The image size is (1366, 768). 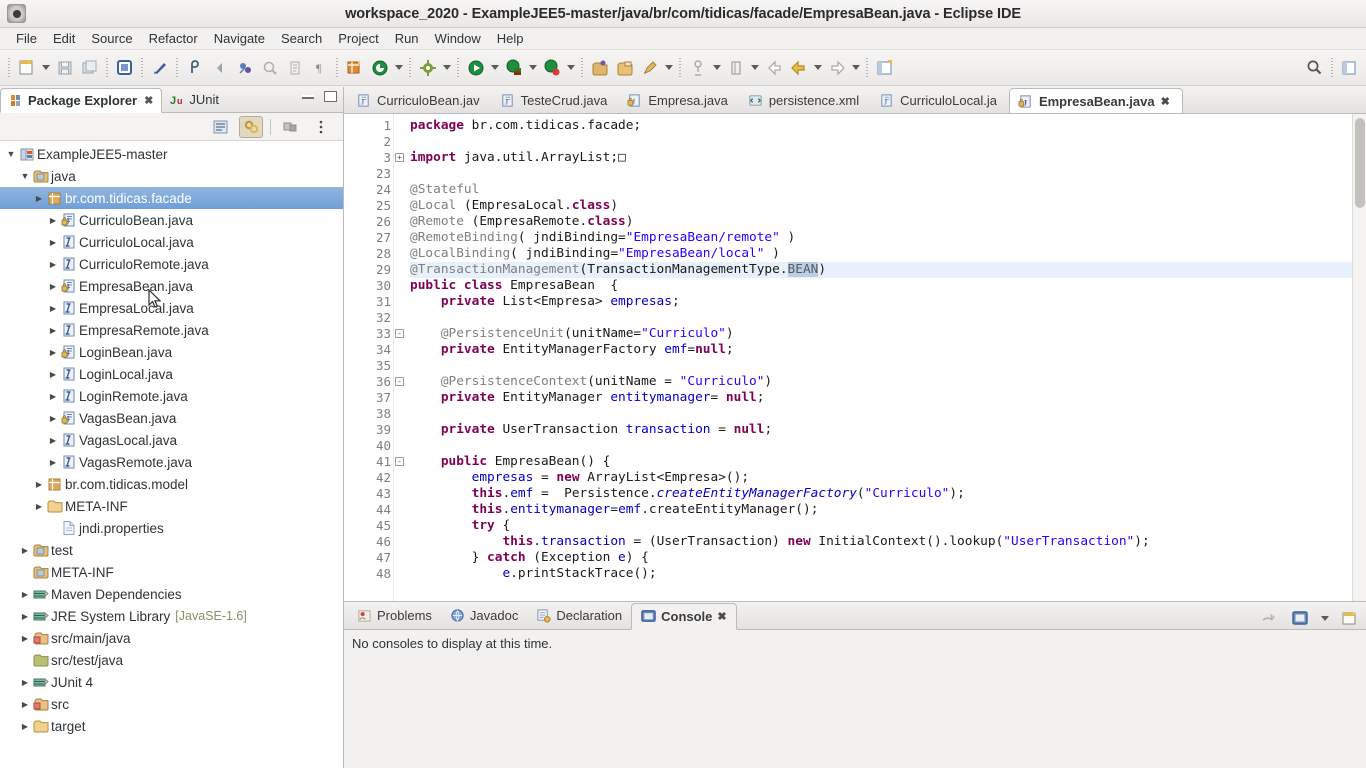 I want to click on previous-edit-icon, so click(x=735, y=68).